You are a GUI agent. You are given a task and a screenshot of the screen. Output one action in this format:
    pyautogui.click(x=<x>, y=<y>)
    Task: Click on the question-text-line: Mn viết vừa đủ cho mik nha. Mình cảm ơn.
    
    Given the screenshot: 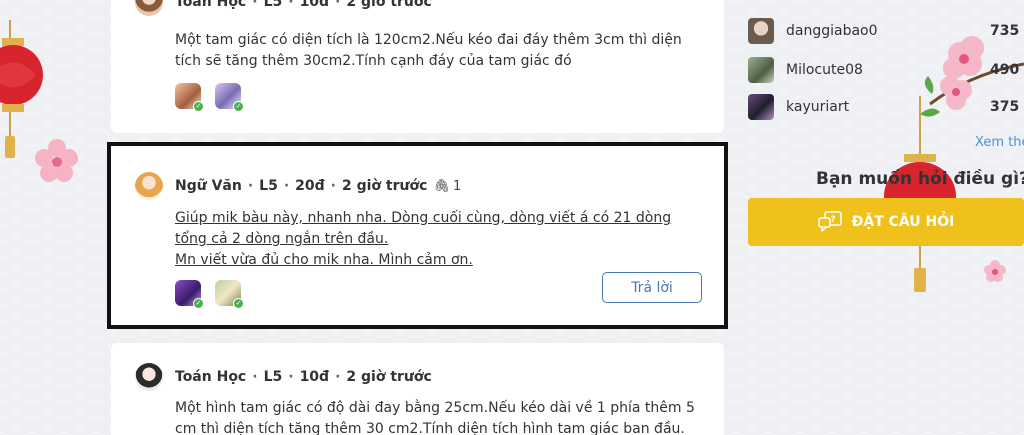 What is the action you would take?
    pyautogui.click(x=324, y=260)
    